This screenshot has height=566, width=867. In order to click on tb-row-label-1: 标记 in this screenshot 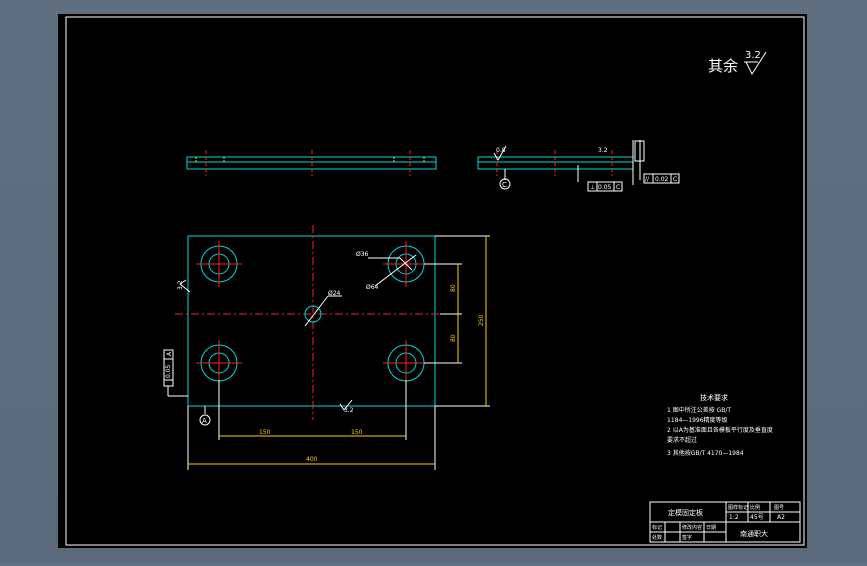, I will do `click(657, 527)`.